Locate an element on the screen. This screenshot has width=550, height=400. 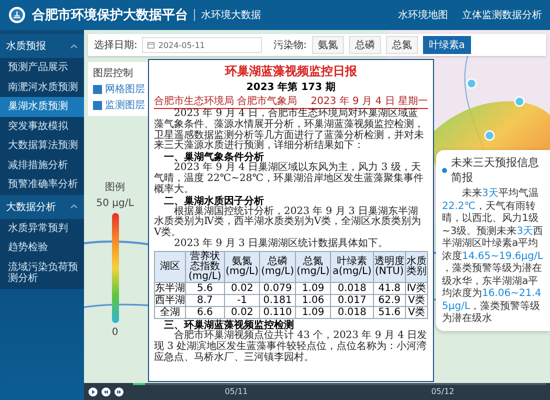
menu-group-label: 水质预报 is located at coordinates (26, 46).